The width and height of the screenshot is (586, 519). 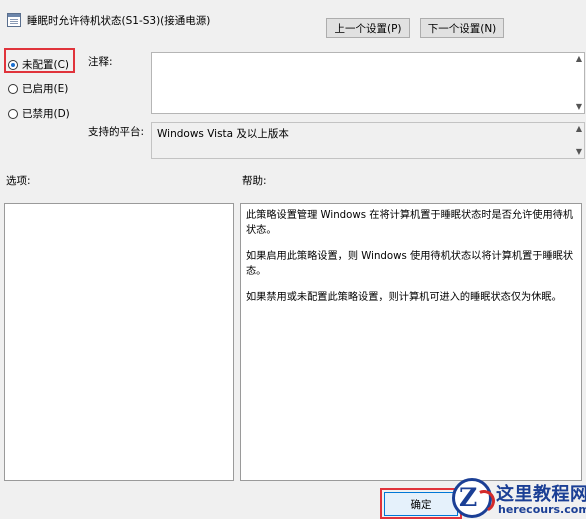 What do you see at coordinates (462, 28) in the screenshot?
I see `next-setting-button: 下一个设置(N)` at bounding box center [462, 28].